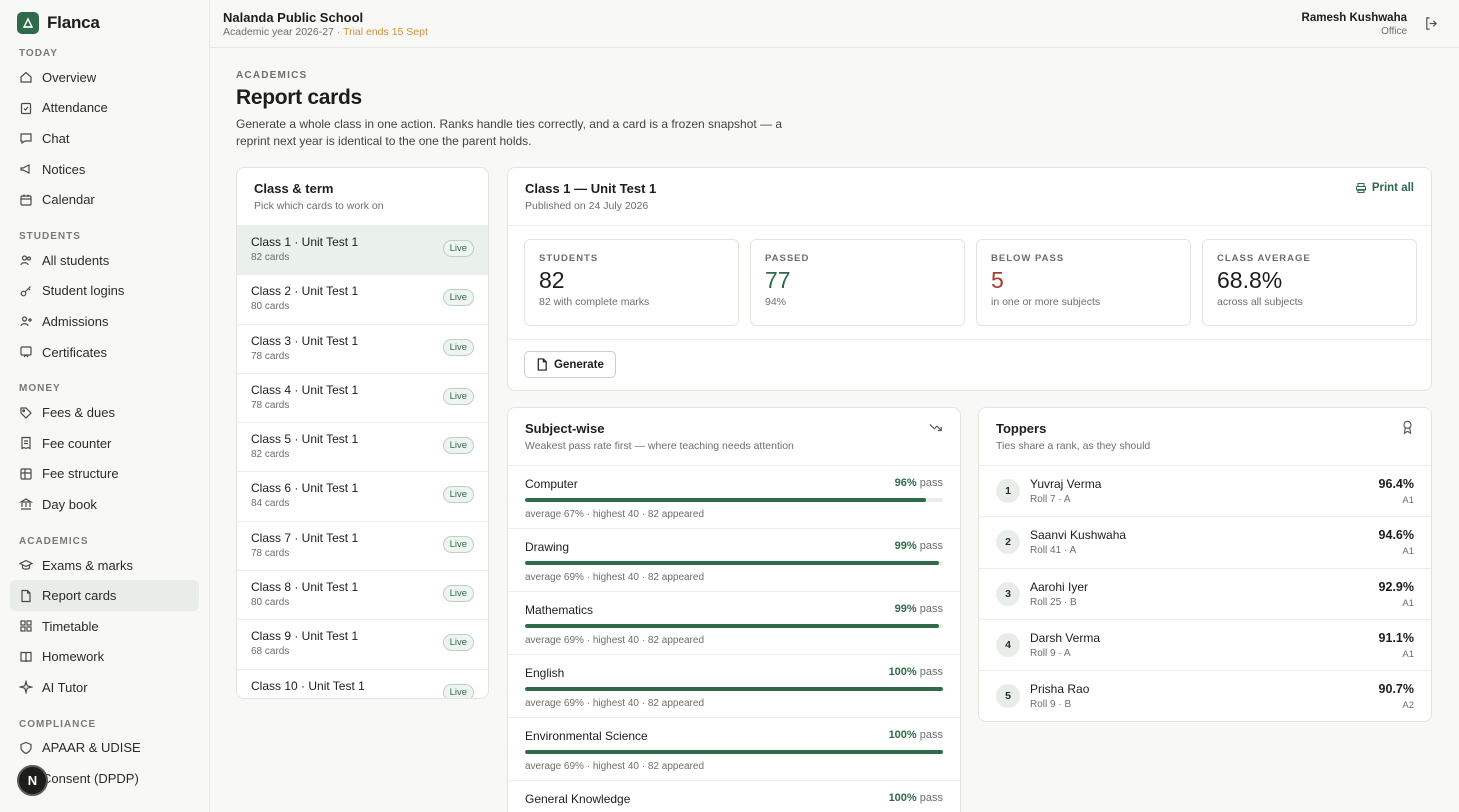  Describe the element at coordinates (104, 443) in the screenshot. I see `sidebar-item-fee-counter: Fee counter` at that location.